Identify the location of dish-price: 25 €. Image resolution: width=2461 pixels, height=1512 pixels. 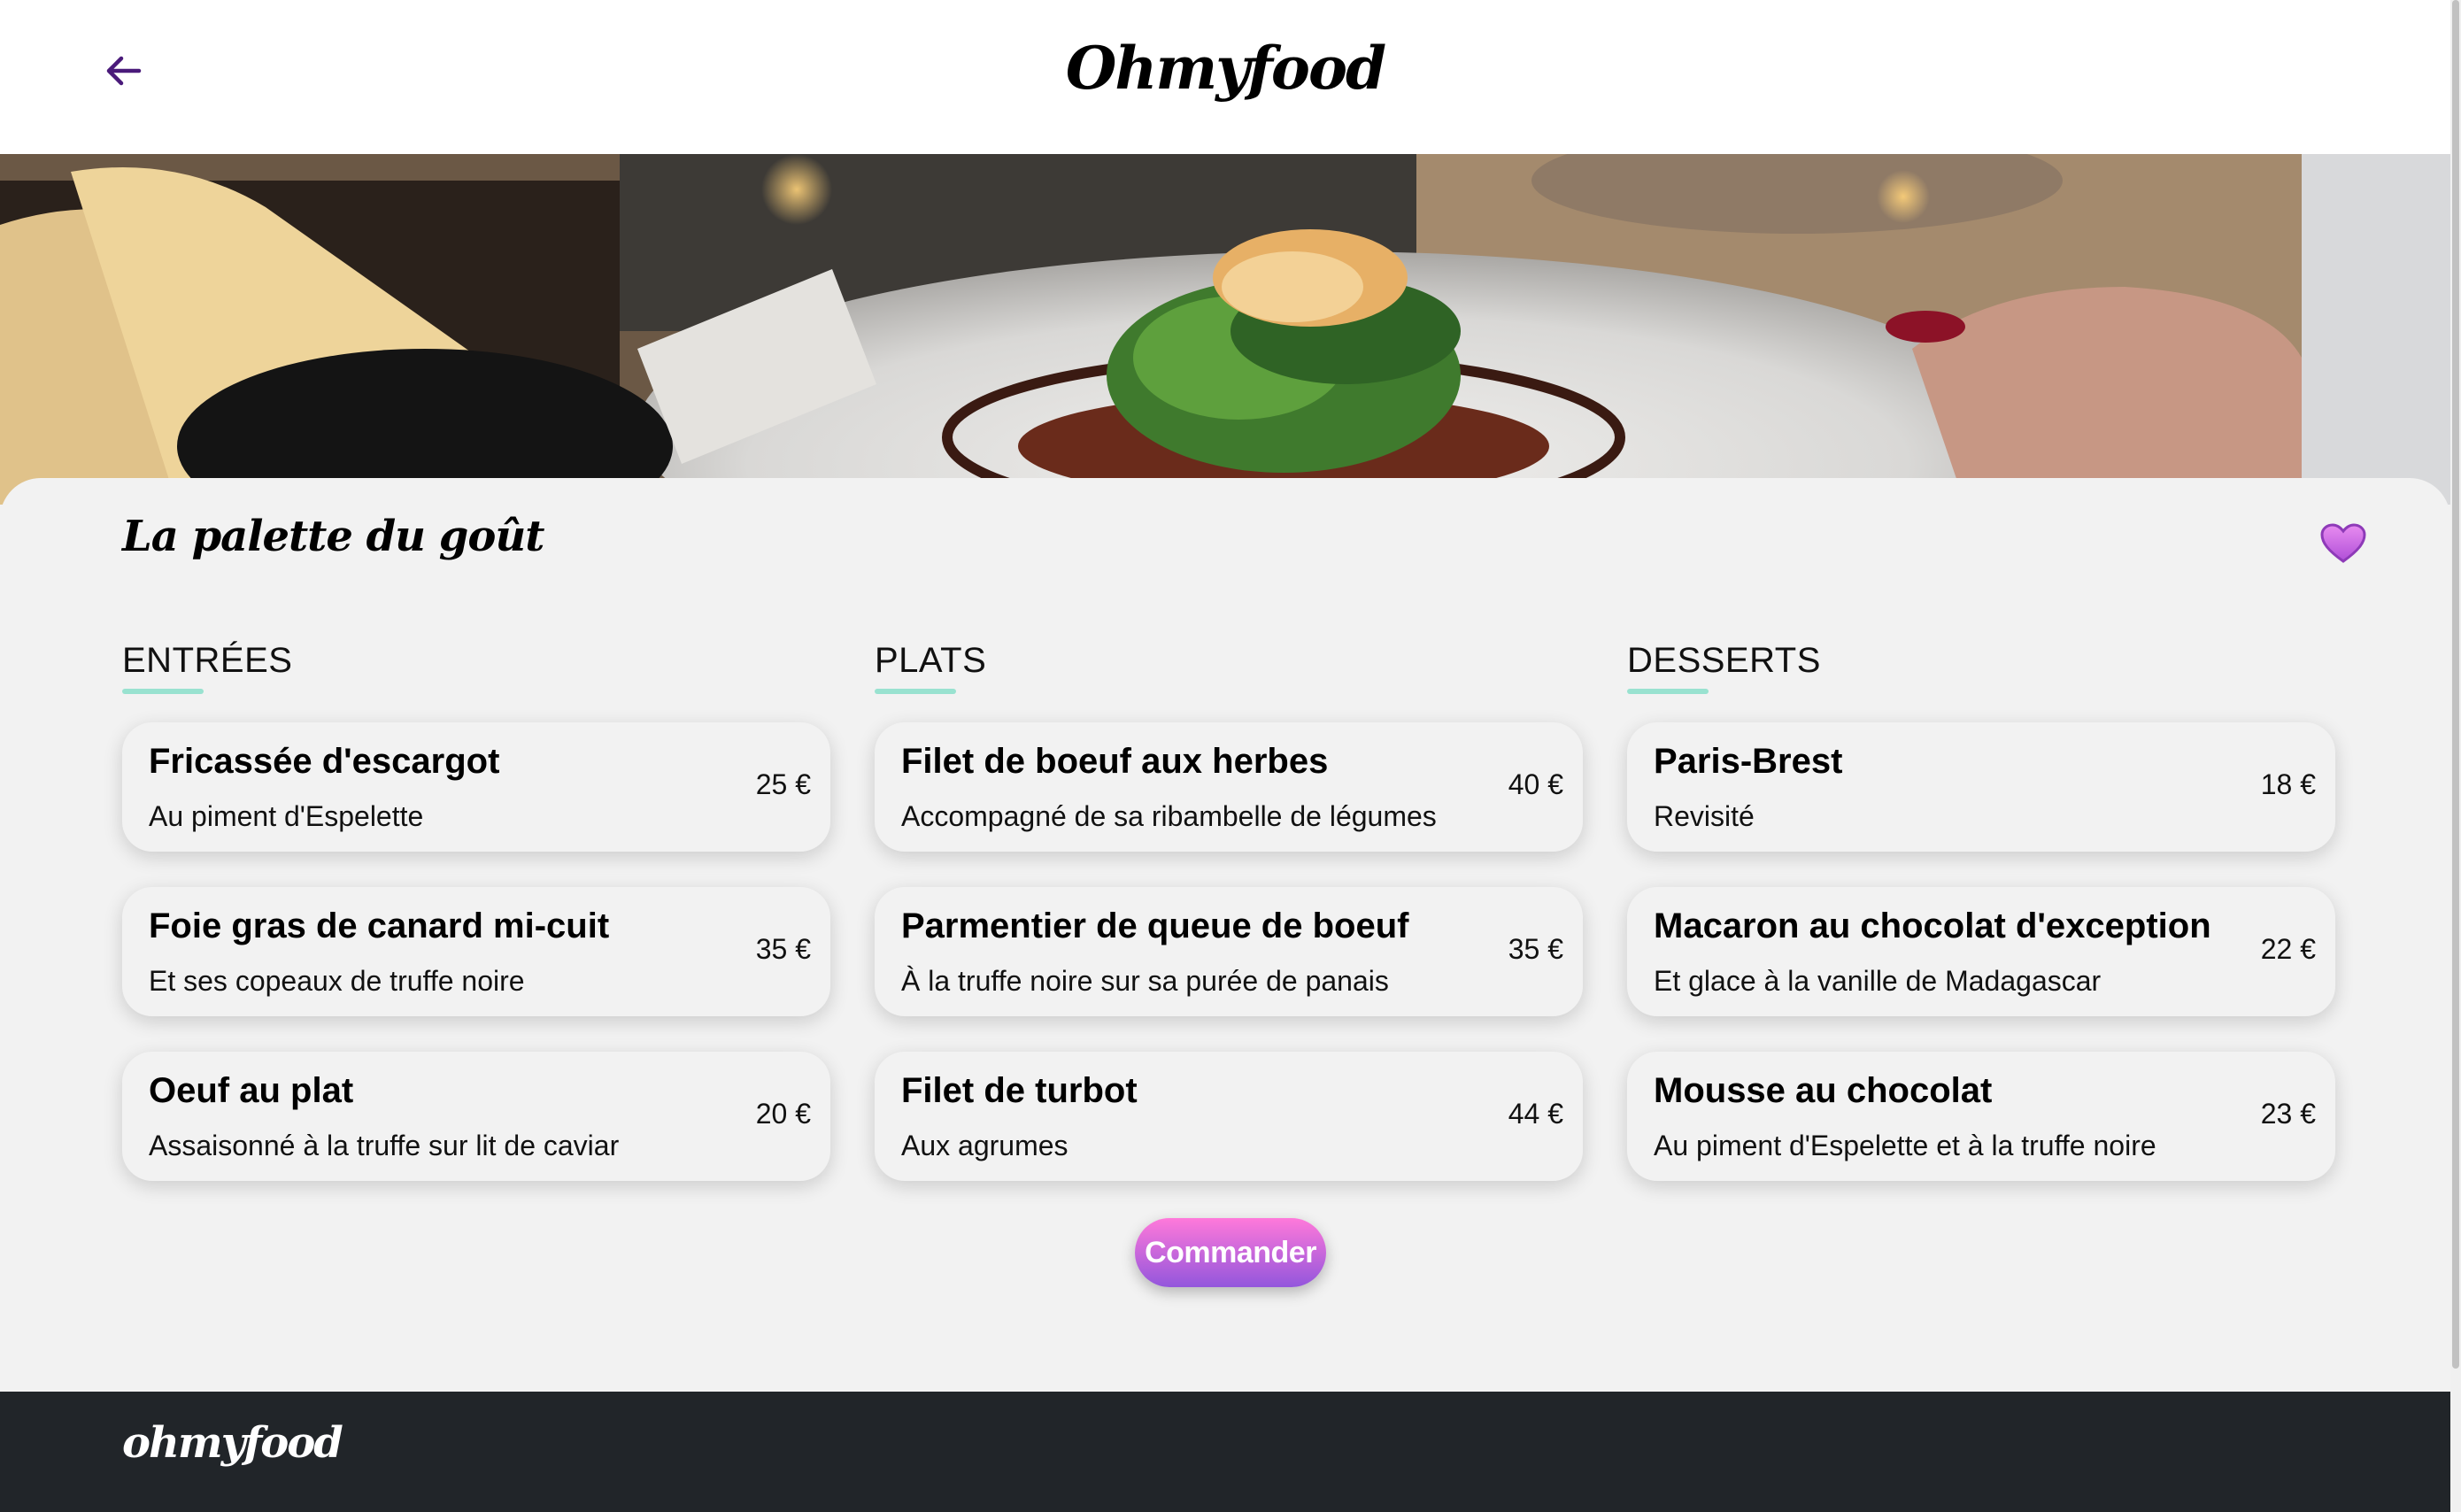
(783, 784).